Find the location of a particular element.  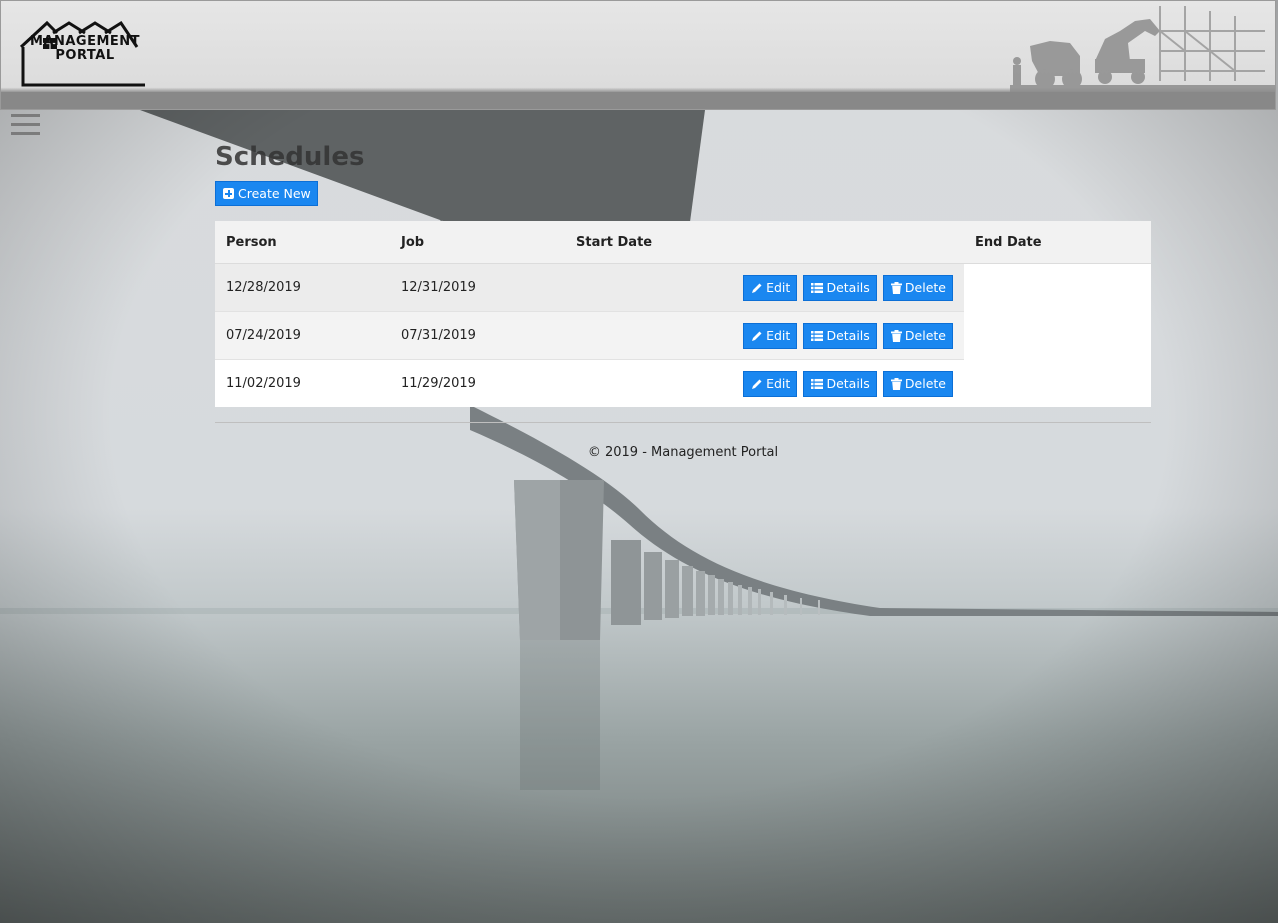

cell-person: 12/28/2019 is located at coordinates (302, 287).